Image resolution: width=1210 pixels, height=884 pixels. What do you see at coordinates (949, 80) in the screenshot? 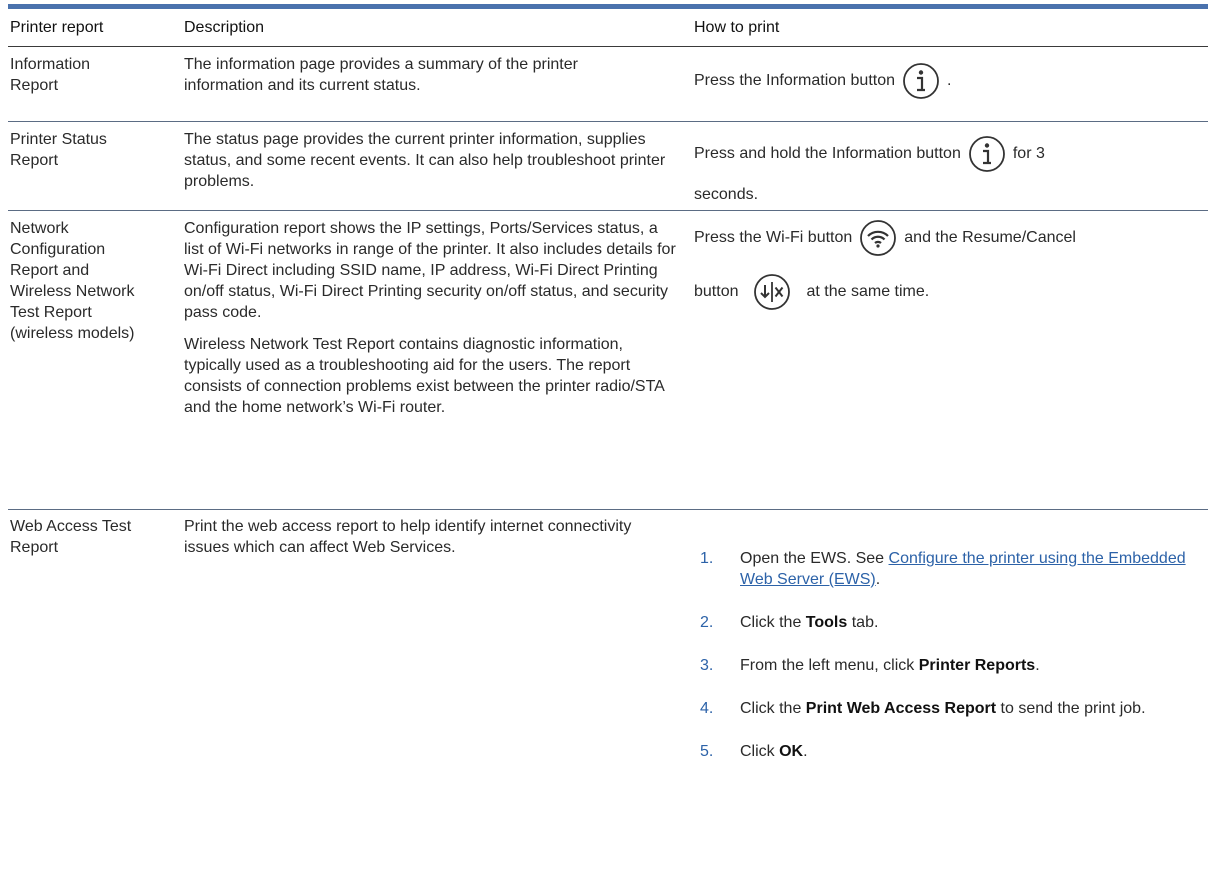
I see `how-text-end: .` at bounding box center [949, 80].